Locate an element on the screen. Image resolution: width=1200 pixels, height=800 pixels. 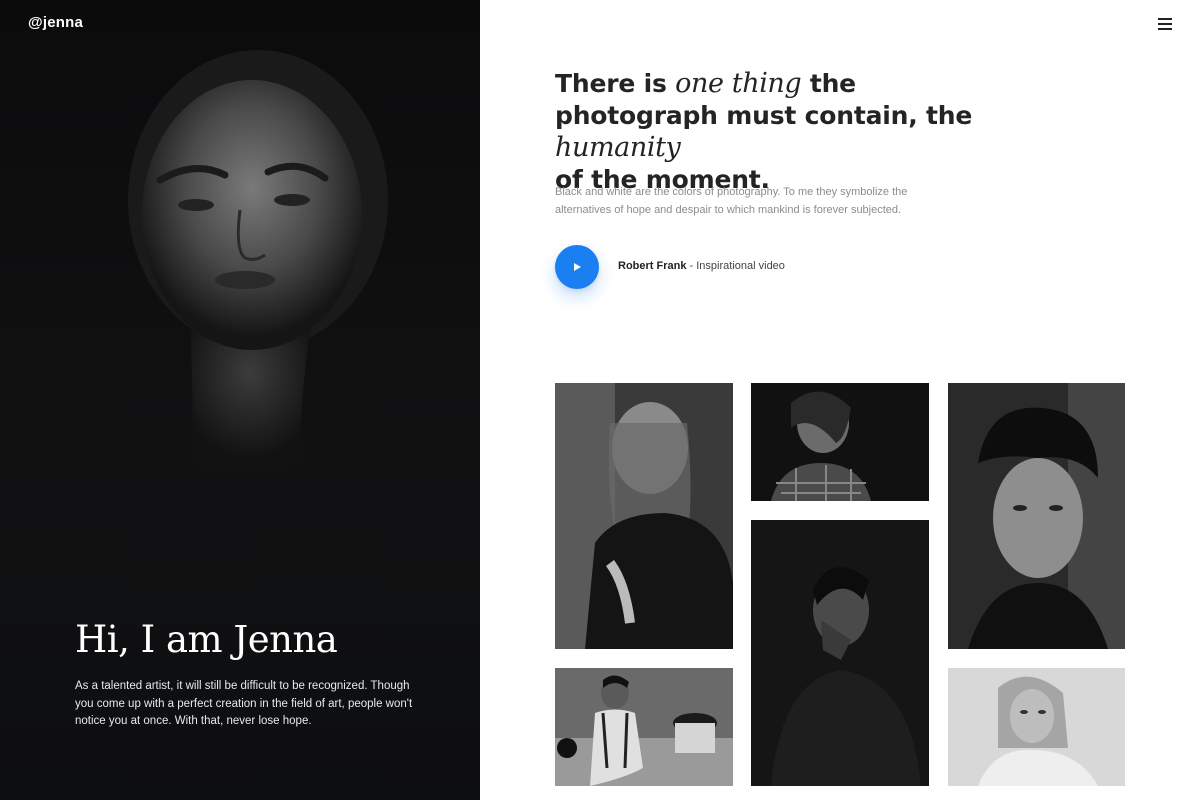
play-icon is located at coordinates (577, 267).